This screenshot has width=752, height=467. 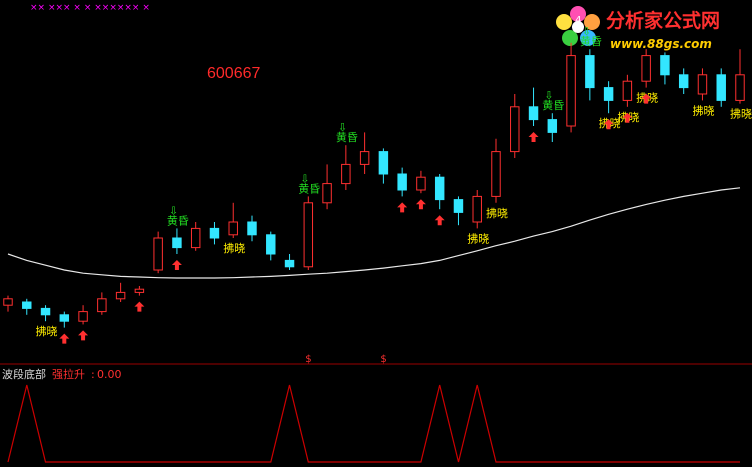 I want to click on top-markers: ×× ××× × × ×××××× ×, so click(x=90, y=8).